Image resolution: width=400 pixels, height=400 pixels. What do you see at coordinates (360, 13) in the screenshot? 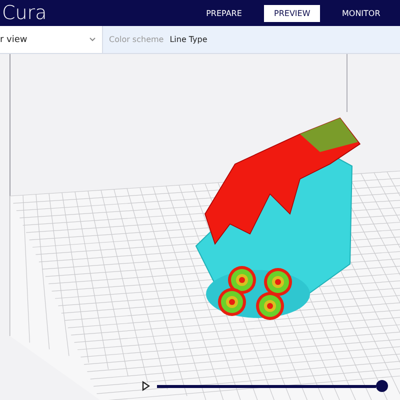
I see `stage-tab: MONITOR` at bounding box center [360, 13].